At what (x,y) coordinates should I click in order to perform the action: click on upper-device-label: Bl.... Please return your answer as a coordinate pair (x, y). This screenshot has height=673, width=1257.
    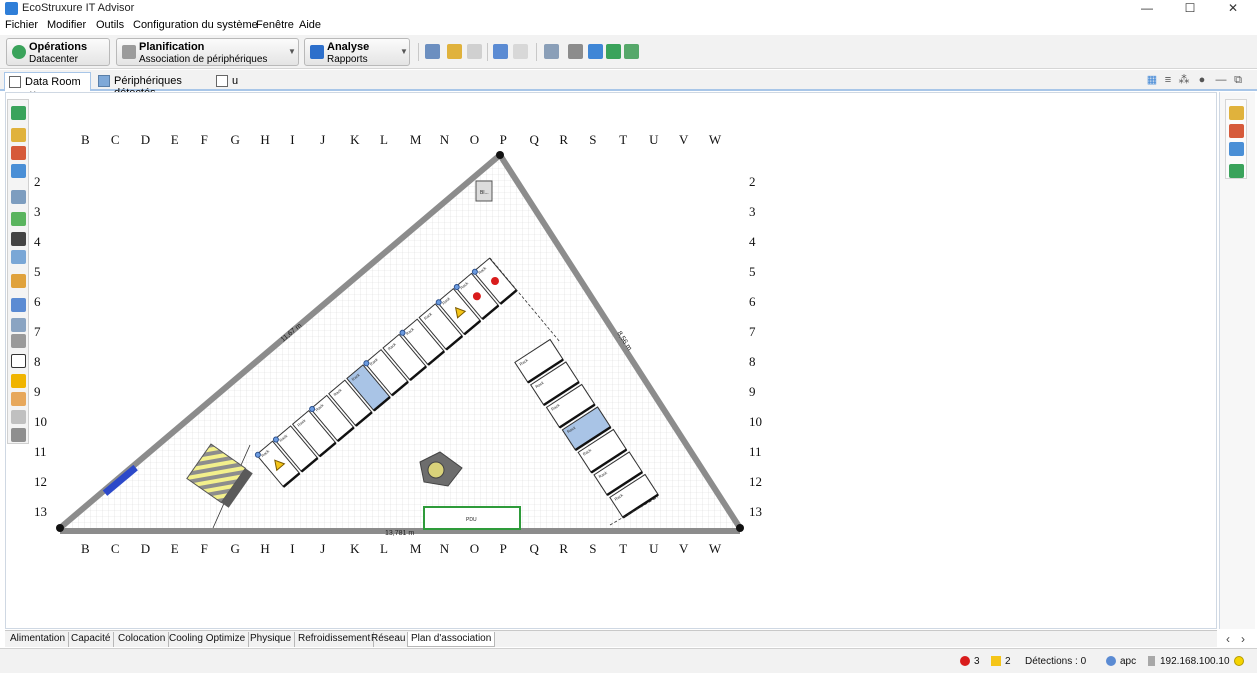
    Looking at the image, I should click on (484, 193).